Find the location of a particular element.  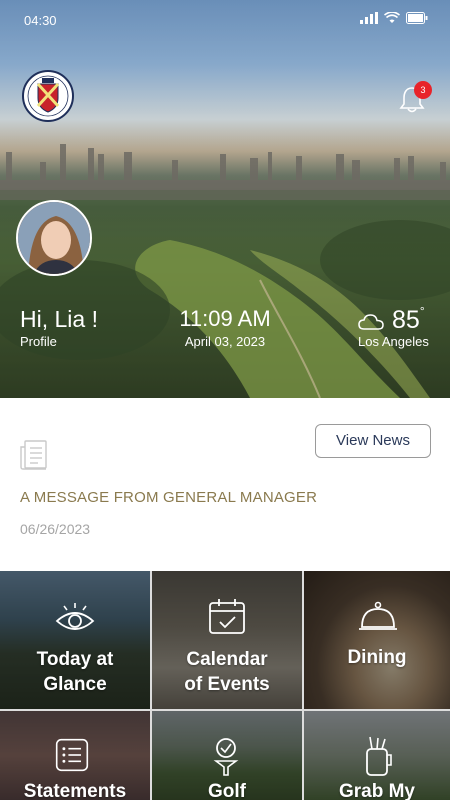

news-title: A MESSAGE FROM GENERAL MANAGER is located at coordinates (168, 497).